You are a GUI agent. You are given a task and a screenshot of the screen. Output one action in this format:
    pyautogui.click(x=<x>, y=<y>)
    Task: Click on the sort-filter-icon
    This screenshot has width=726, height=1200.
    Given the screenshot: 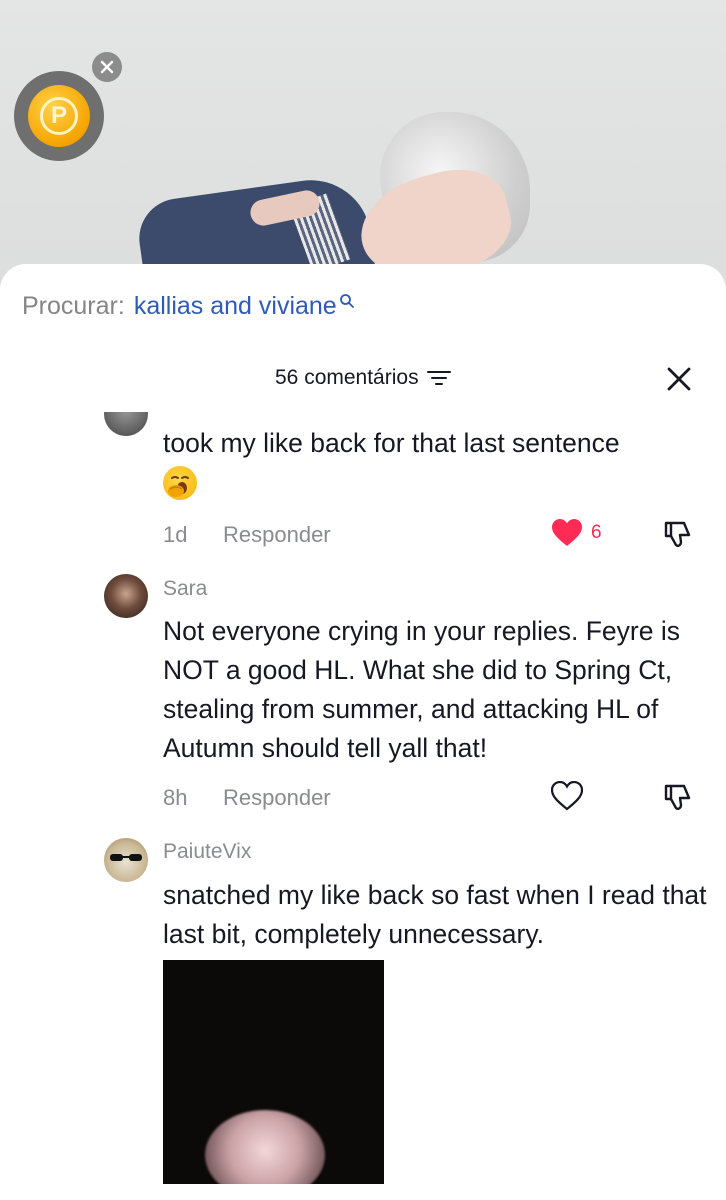 What is the action you would take?
    pyautogui.click(x=438, y=378)
    